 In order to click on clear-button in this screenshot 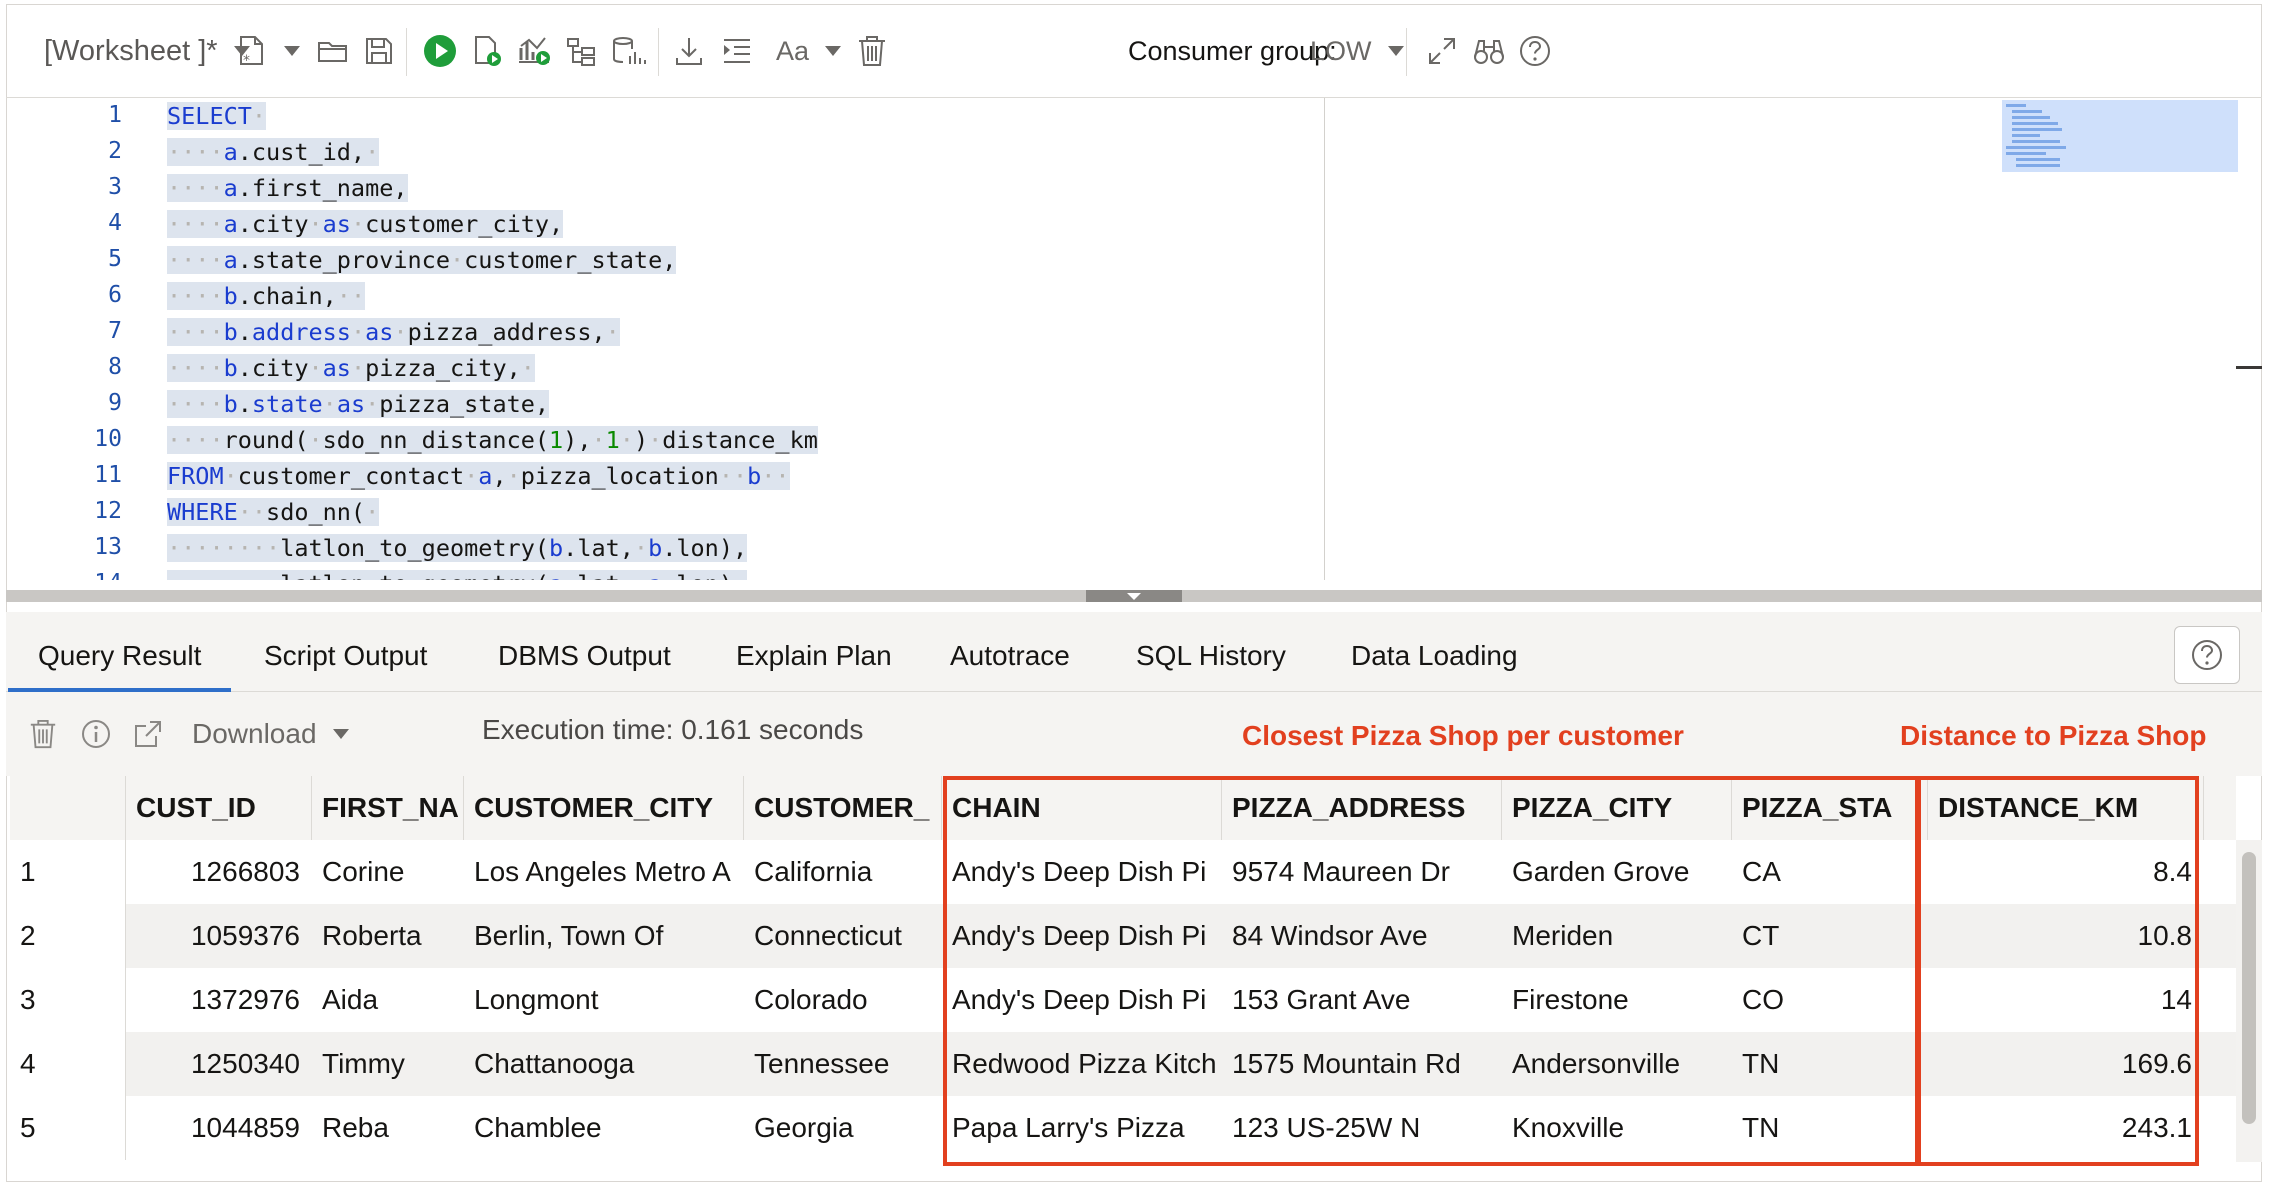, I will do `click(872, 51)`.